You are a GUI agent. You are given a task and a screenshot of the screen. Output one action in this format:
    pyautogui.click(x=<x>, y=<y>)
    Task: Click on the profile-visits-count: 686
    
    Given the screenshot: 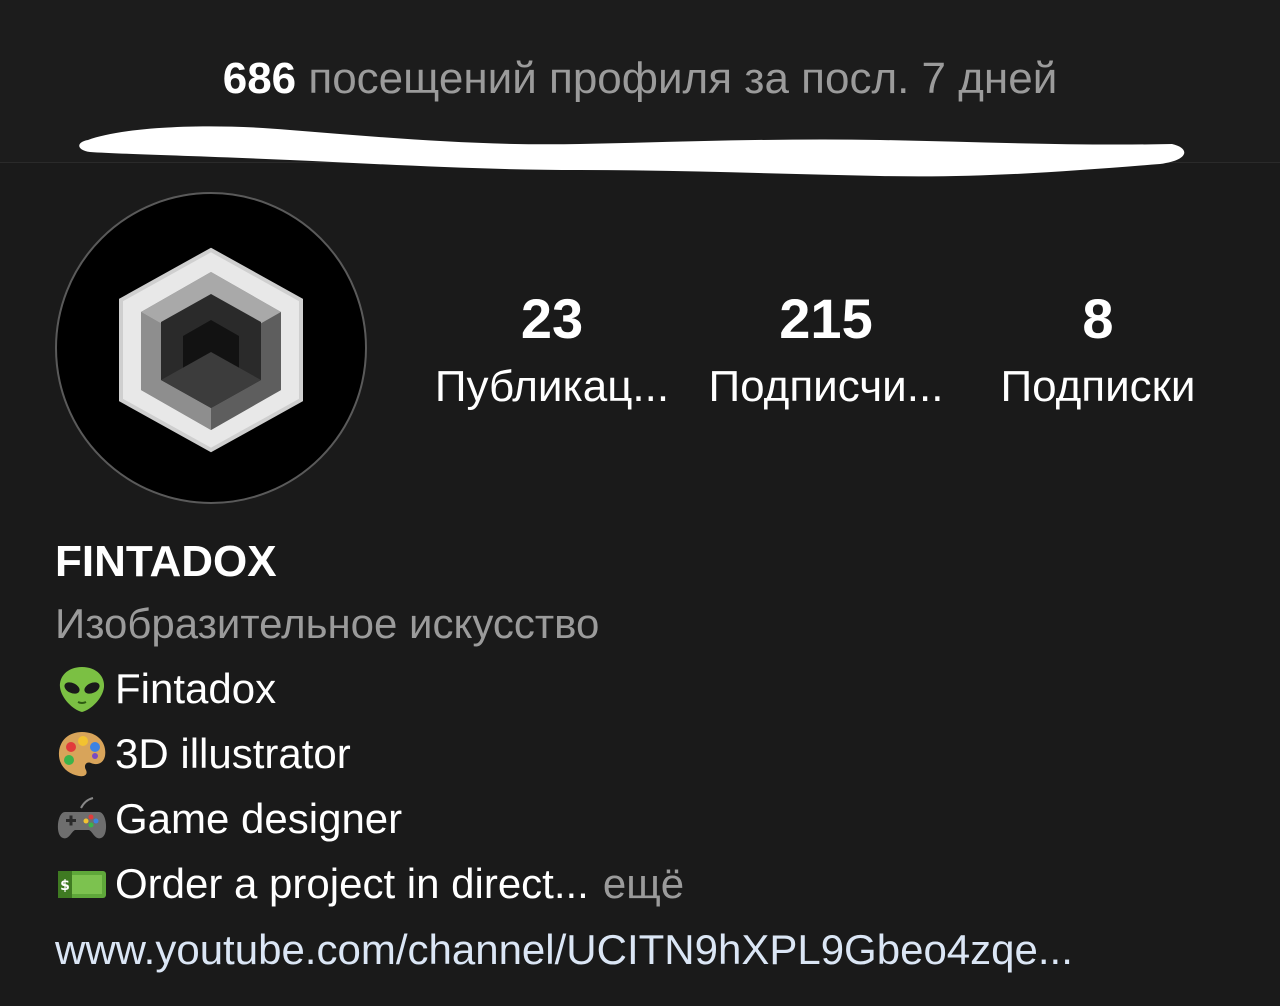 What is the action you would take?
    pyautogui.click(x=259, y=78)
    